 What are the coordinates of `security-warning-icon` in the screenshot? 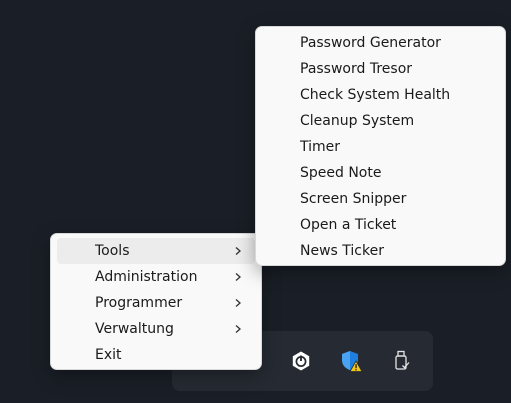 It's located at (351, 361).